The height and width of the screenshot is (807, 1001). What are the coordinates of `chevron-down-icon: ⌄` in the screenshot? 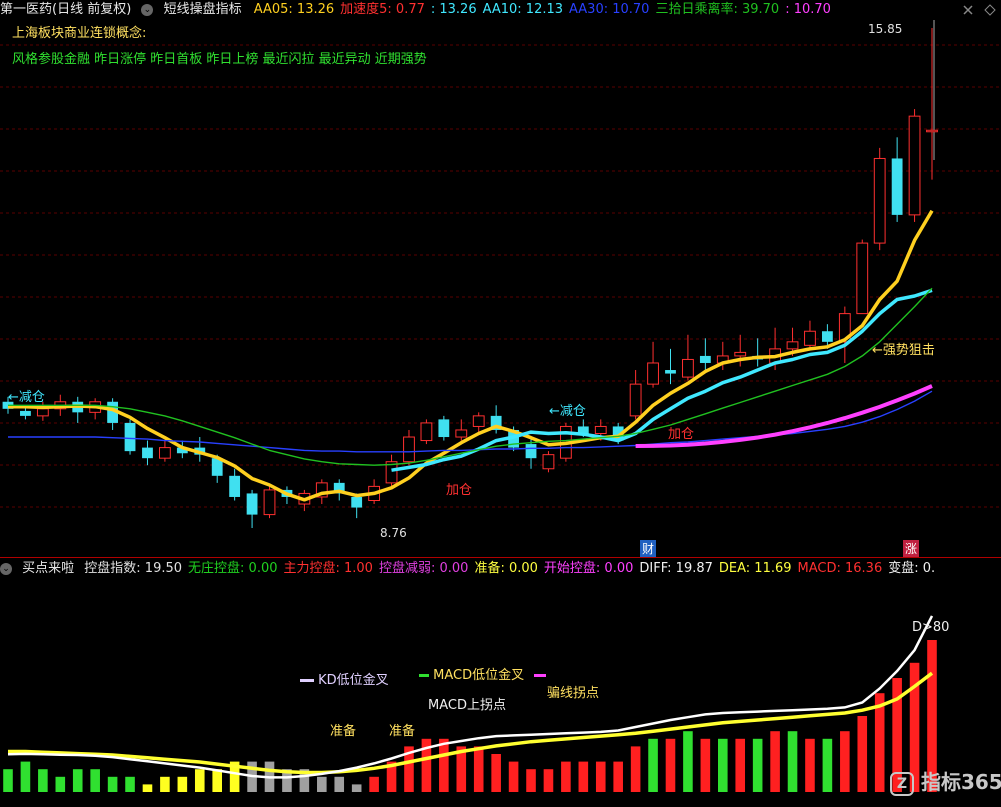 It's located at (6, 568).